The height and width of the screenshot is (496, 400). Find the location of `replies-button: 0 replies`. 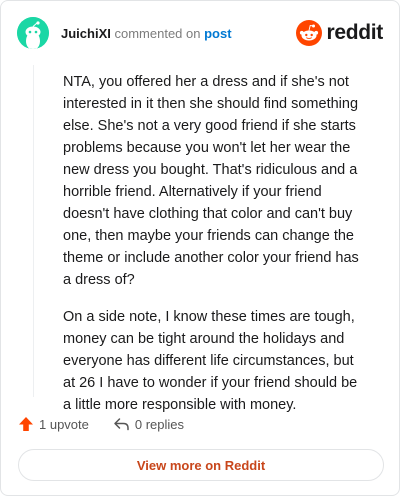

replies-button: 0 replies is located at coordinates (148, 424).